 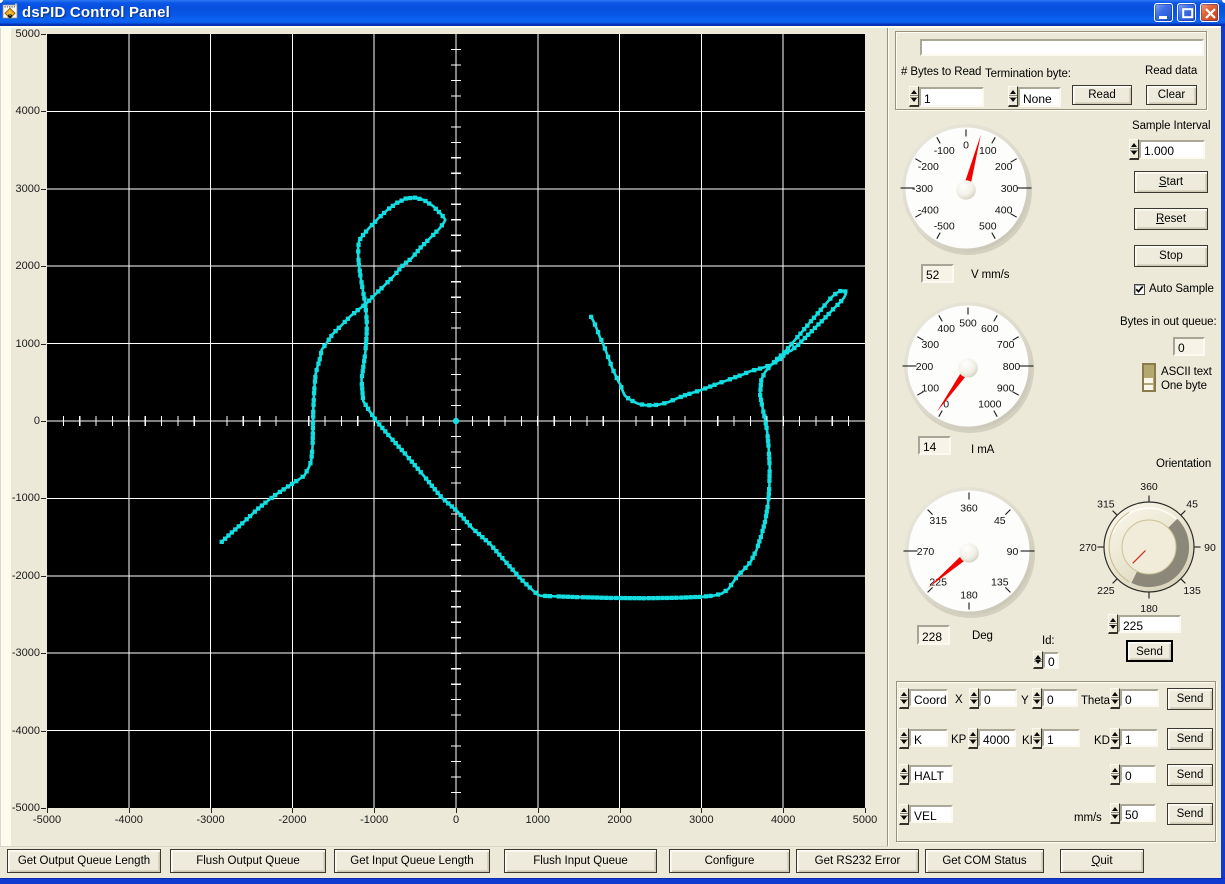 I want to click on svg-text: -400, so click(x=928, y=211).